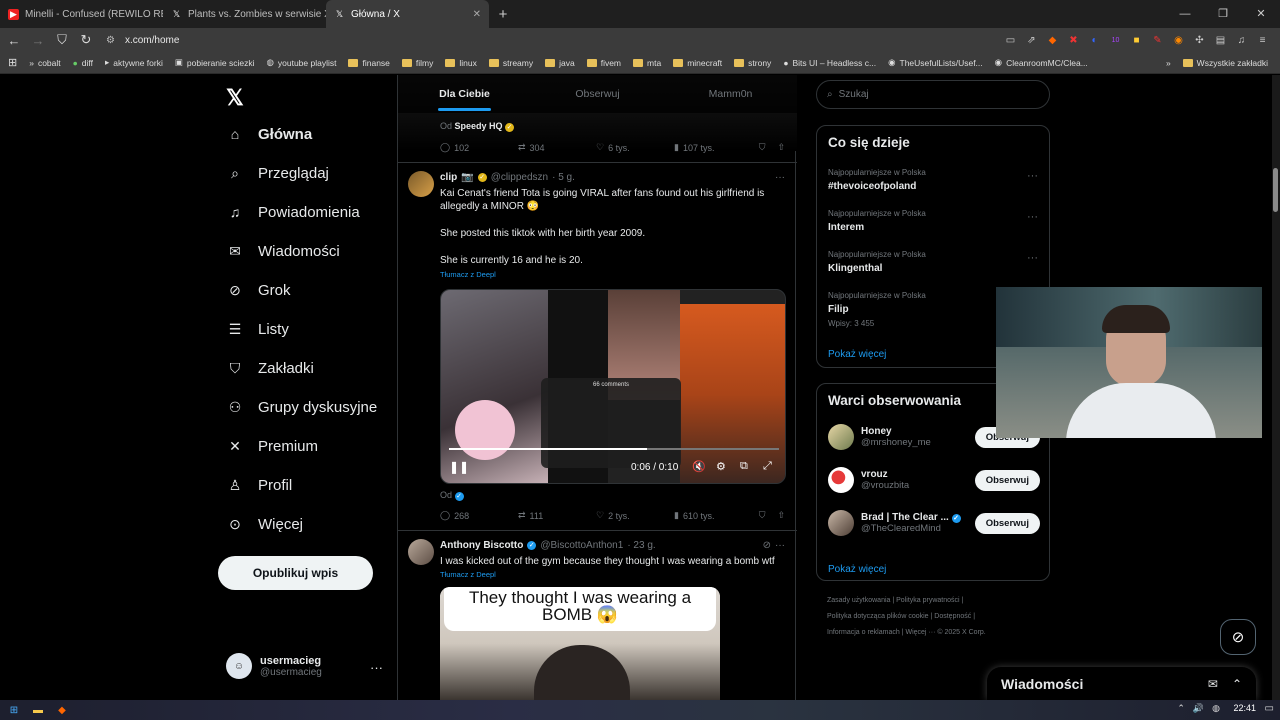  I want to click on messages-drawer: Wiadomości ✉ ⌃, so click(1121, 683).